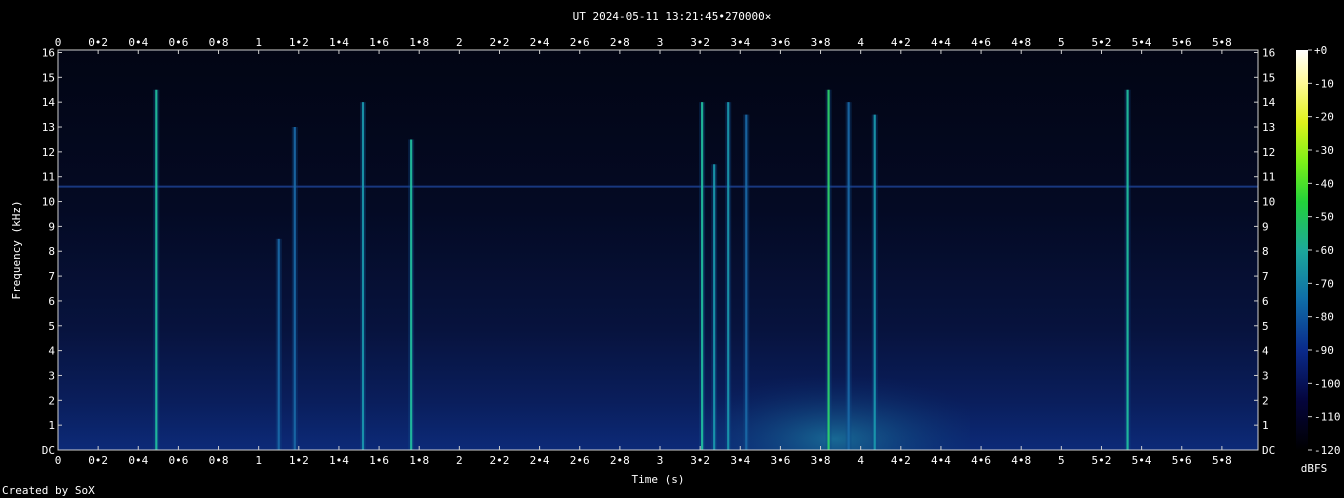 The image size is (1344, 498). Describe the element at coordinates (16, 249) in the screenshot. I see `y-axis-label: Frequency (kHz)` at that location.